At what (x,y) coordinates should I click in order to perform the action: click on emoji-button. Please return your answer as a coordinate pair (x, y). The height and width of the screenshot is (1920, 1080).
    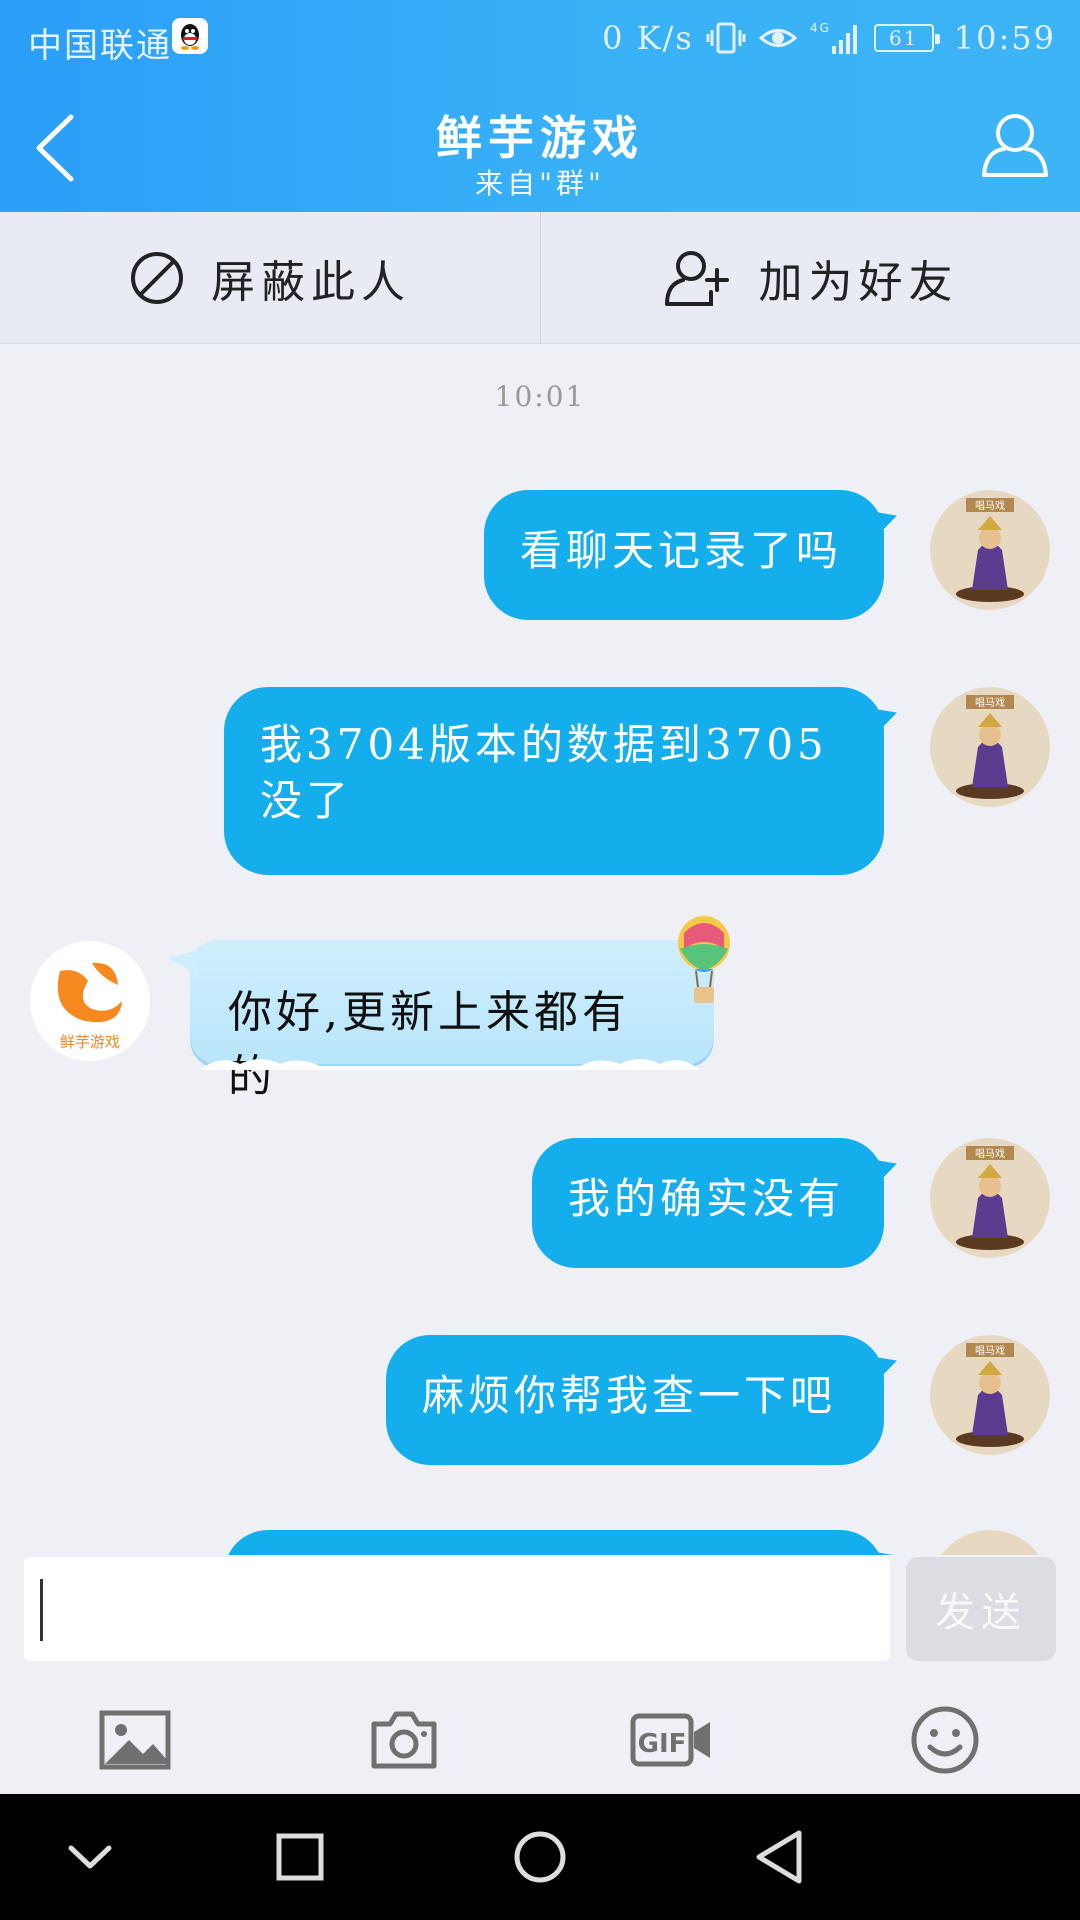
    Looking at the image, I should click on (945, 1740).